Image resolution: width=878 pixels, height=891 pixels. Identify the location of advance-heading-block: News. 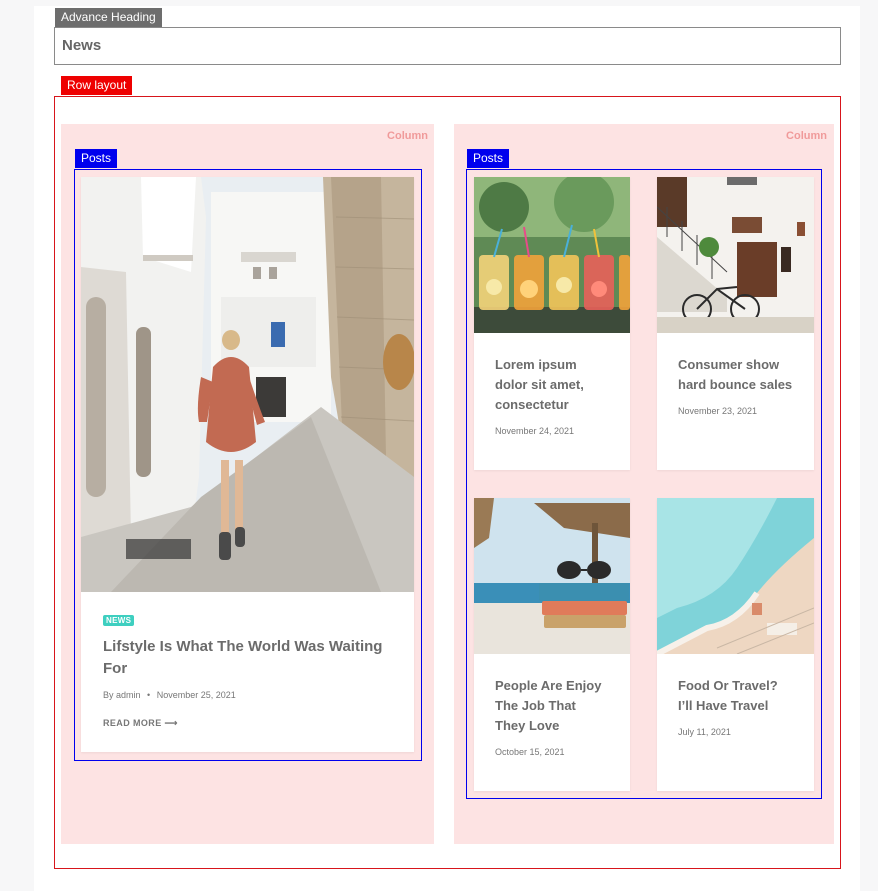
(447, 46).